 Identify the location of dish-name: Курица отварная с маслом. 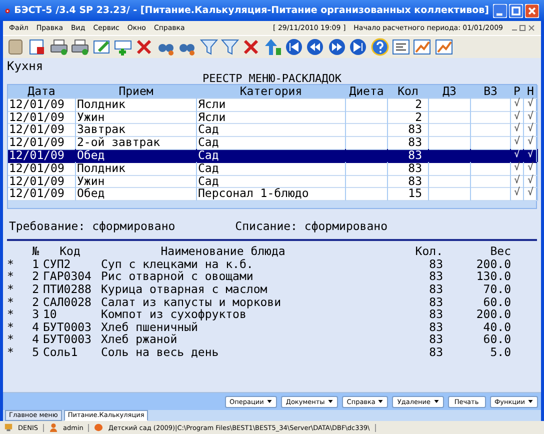
(184, 289).